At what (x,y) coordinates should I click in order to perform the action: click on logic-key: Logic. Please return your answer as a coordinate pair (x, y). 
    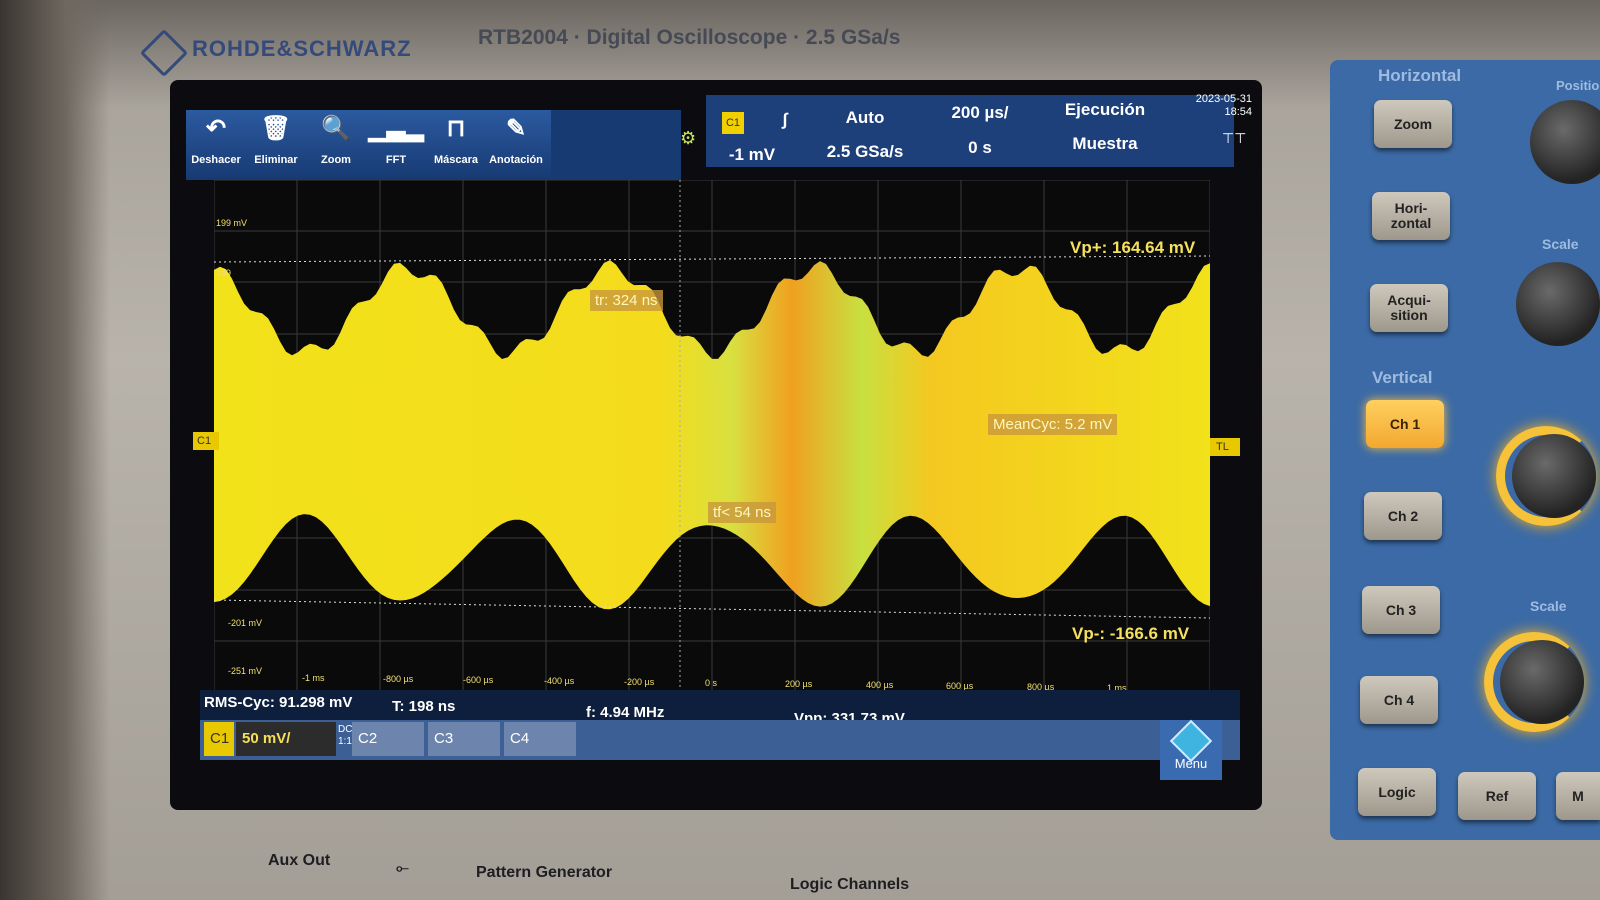
    Looking at the image, I should click on (1397, 792).